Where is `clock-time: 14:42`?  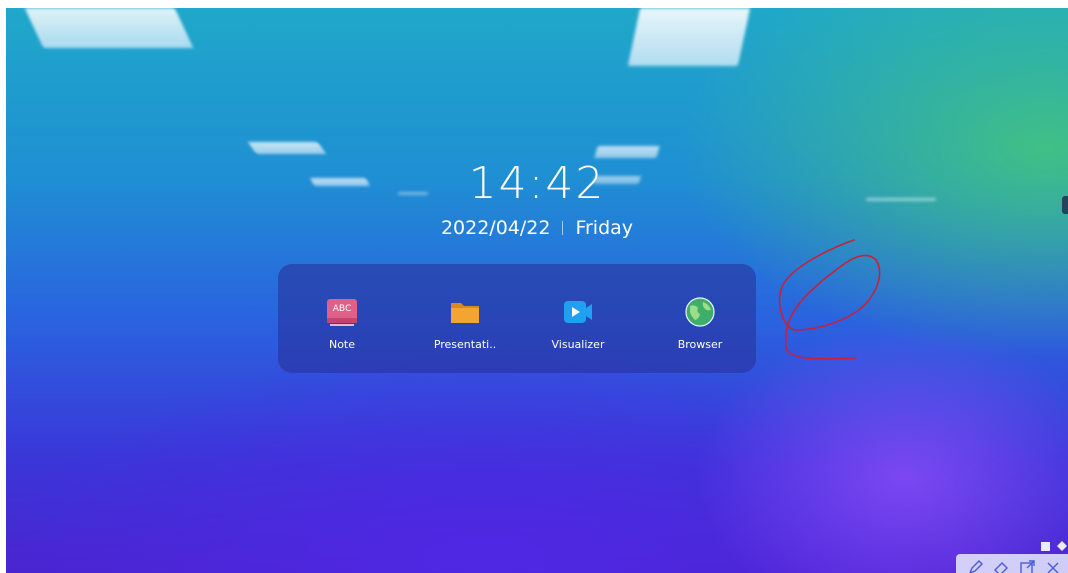
clock-time: 14:42 is located at coordinates (537, 183).